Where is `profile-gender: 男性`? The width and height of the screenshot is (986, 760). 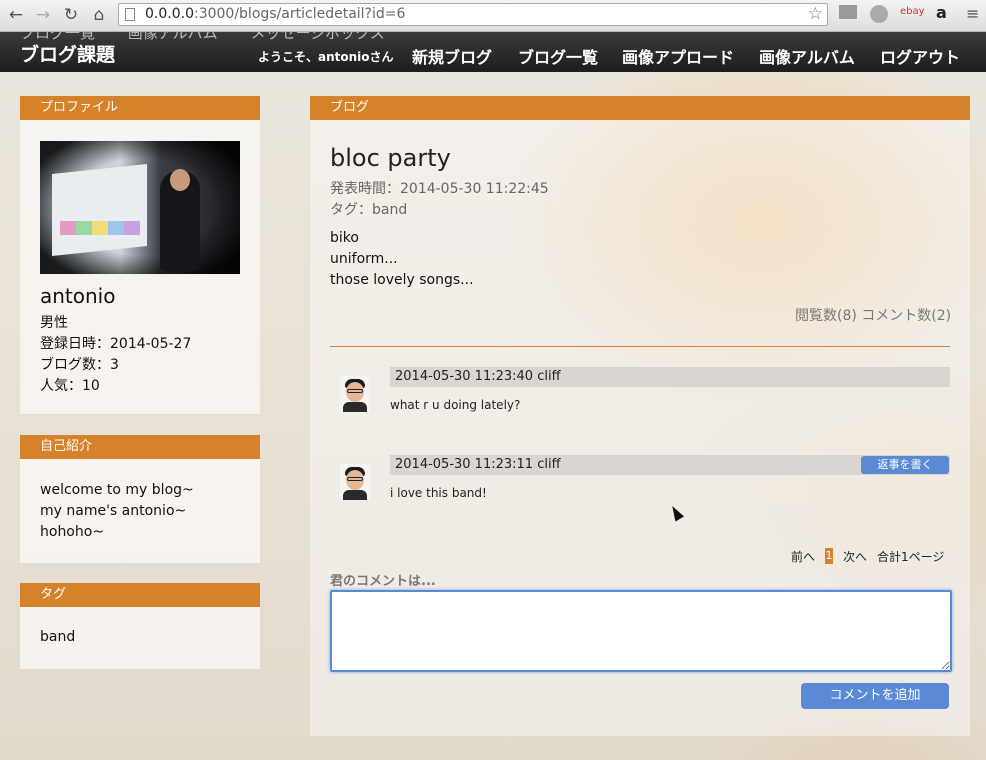
profile-gender: 男性 is located at coordinates (54, 323).